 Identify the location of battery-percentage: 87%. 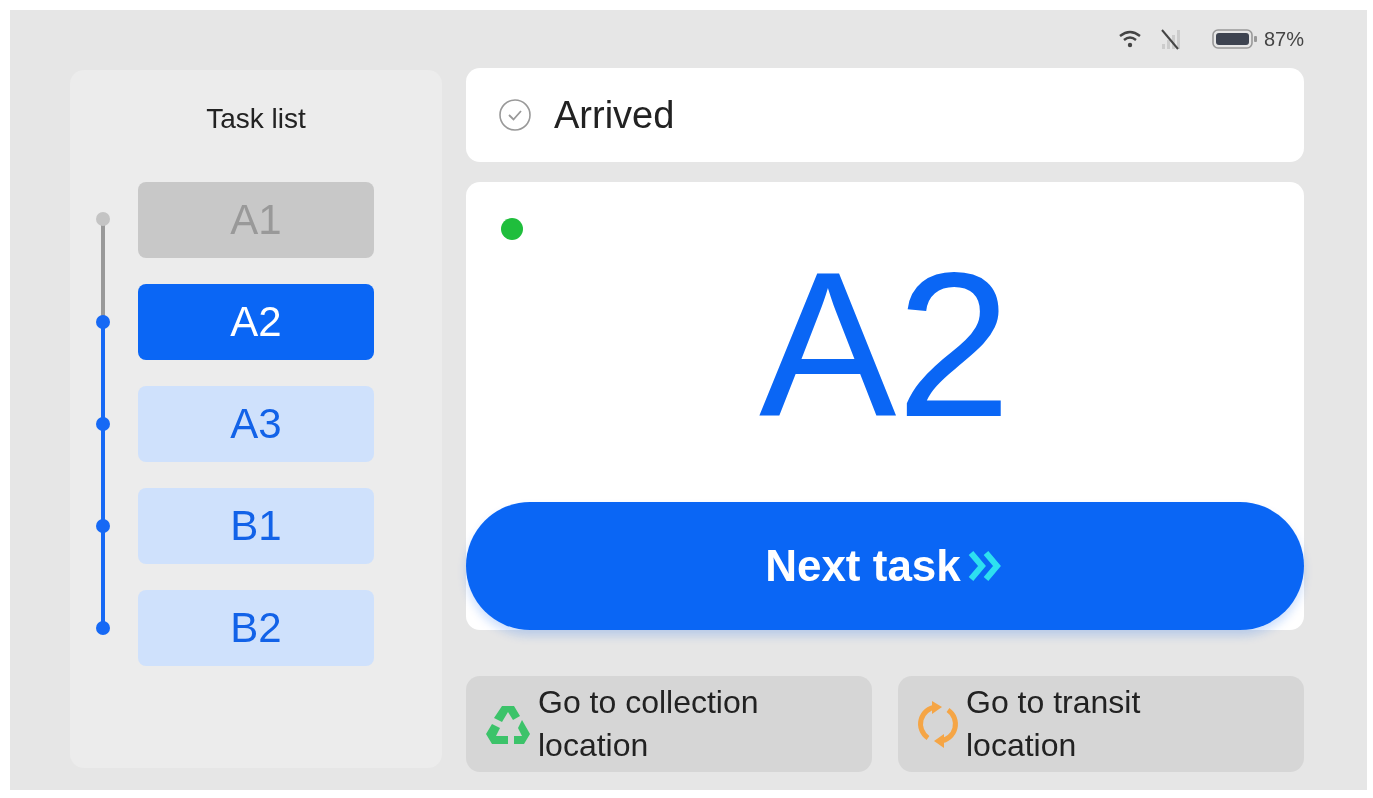
(1283, 39).